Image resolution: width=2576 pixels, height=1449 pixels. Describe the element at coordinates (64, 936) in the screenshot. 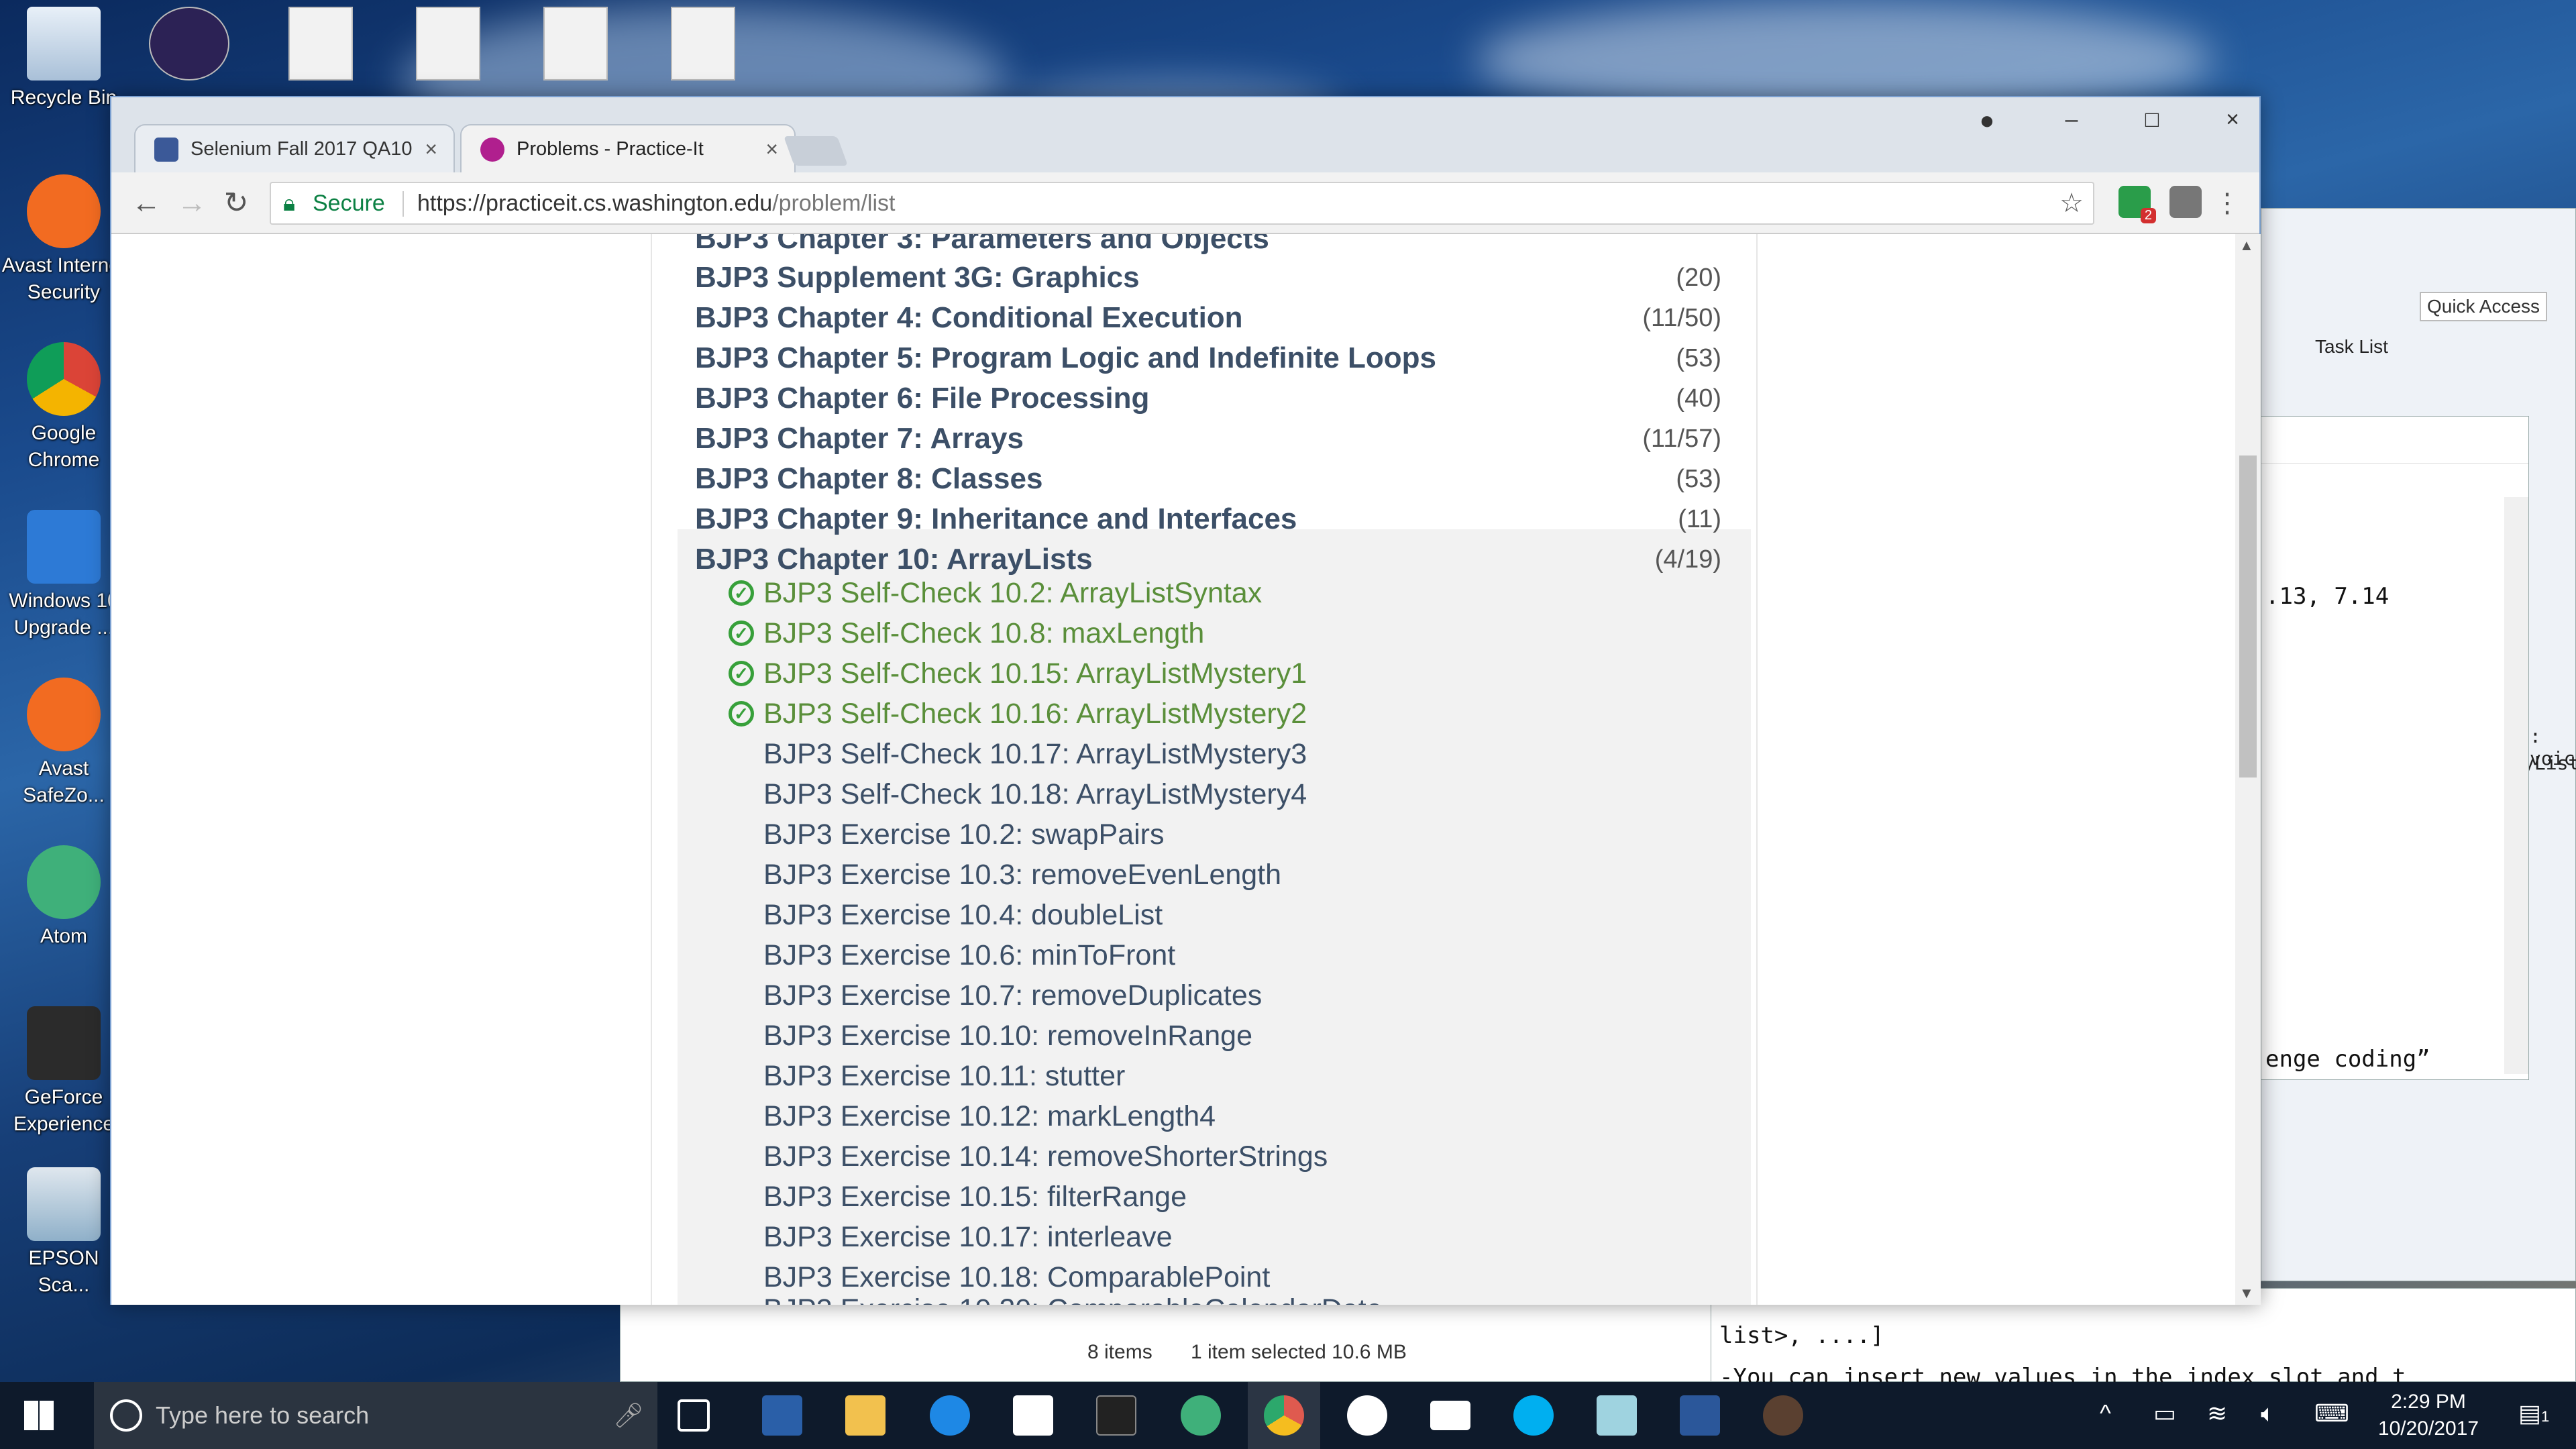

I see `desktop-icon-label: Atom` at that location.